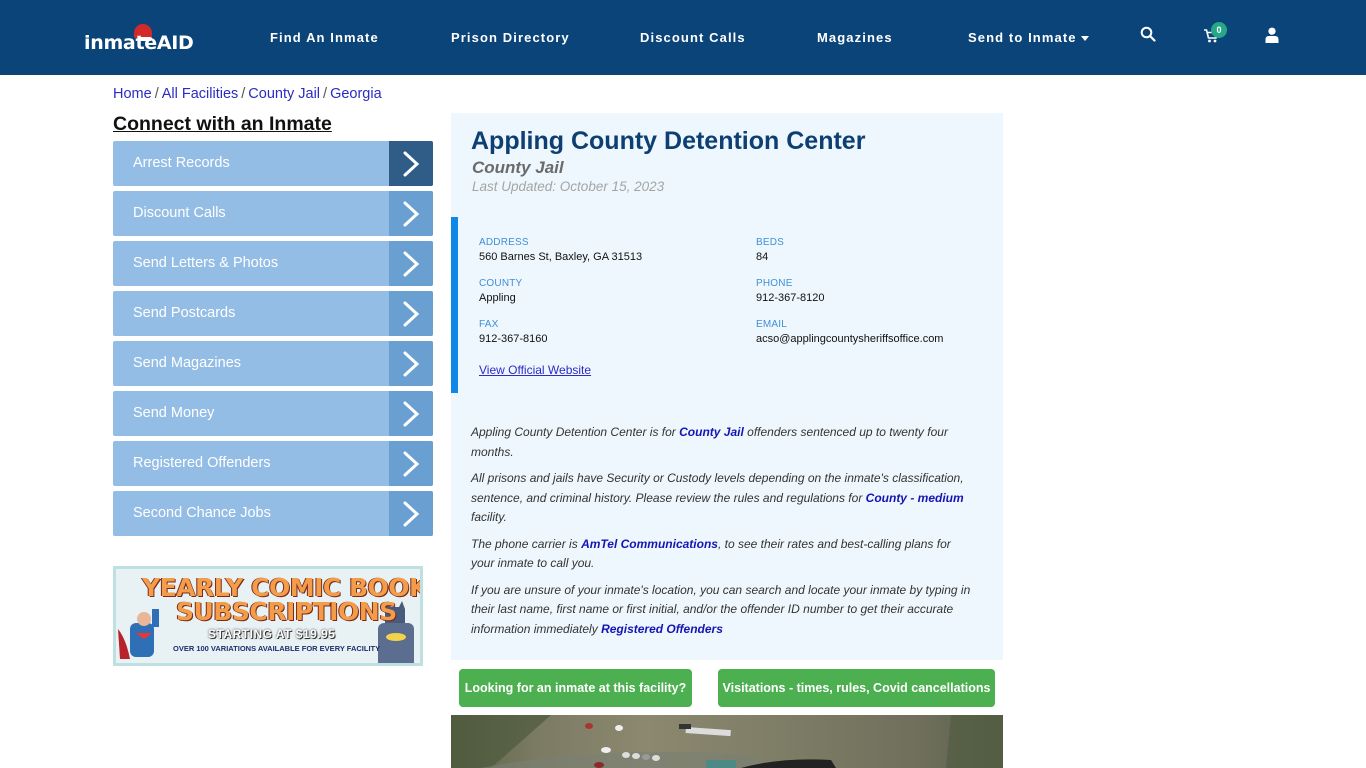 Image resolution: width=1366 pixels, height=768 pixels. What do you see at coordinates (770, 242) in the screenshot?
I see `field-label: BEDS` at bounding box center [770, 242].